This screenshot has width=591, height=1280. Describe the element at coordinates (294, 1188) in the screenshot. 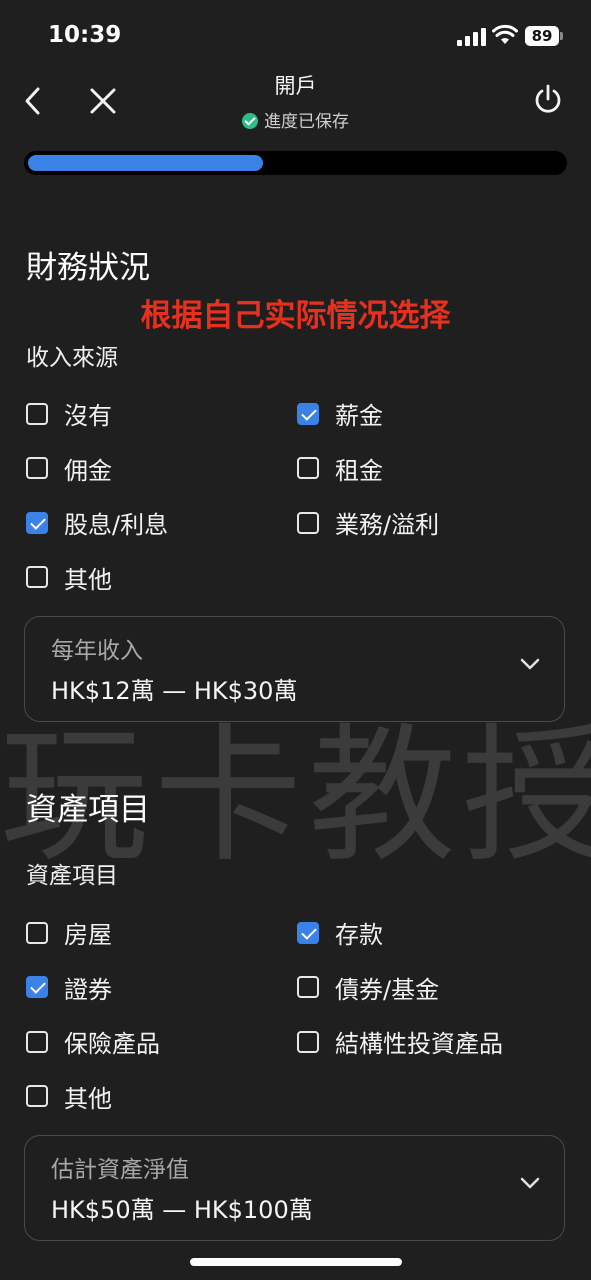

I see `net-worth-select: 估計資產淨值 HK$50萬 — HK$100萬` at that location.